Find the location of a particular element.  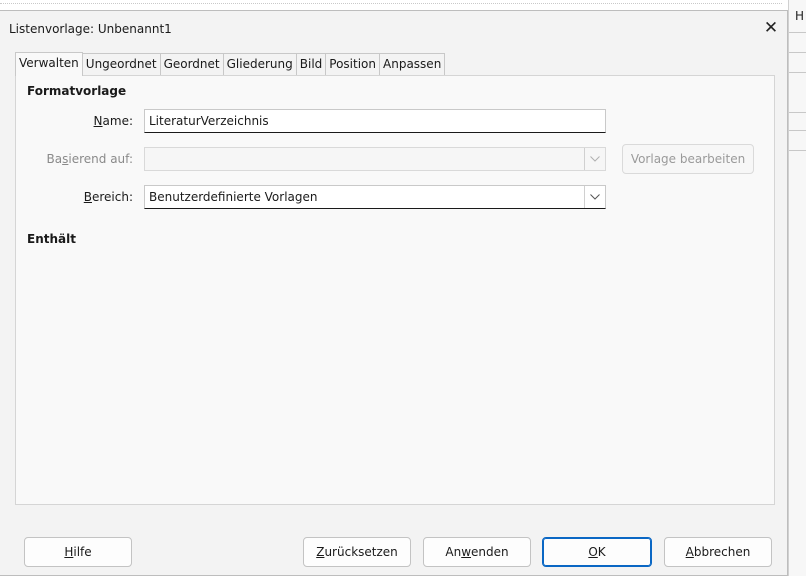

background-panel-letter: H is located at coordinates (800, 16).